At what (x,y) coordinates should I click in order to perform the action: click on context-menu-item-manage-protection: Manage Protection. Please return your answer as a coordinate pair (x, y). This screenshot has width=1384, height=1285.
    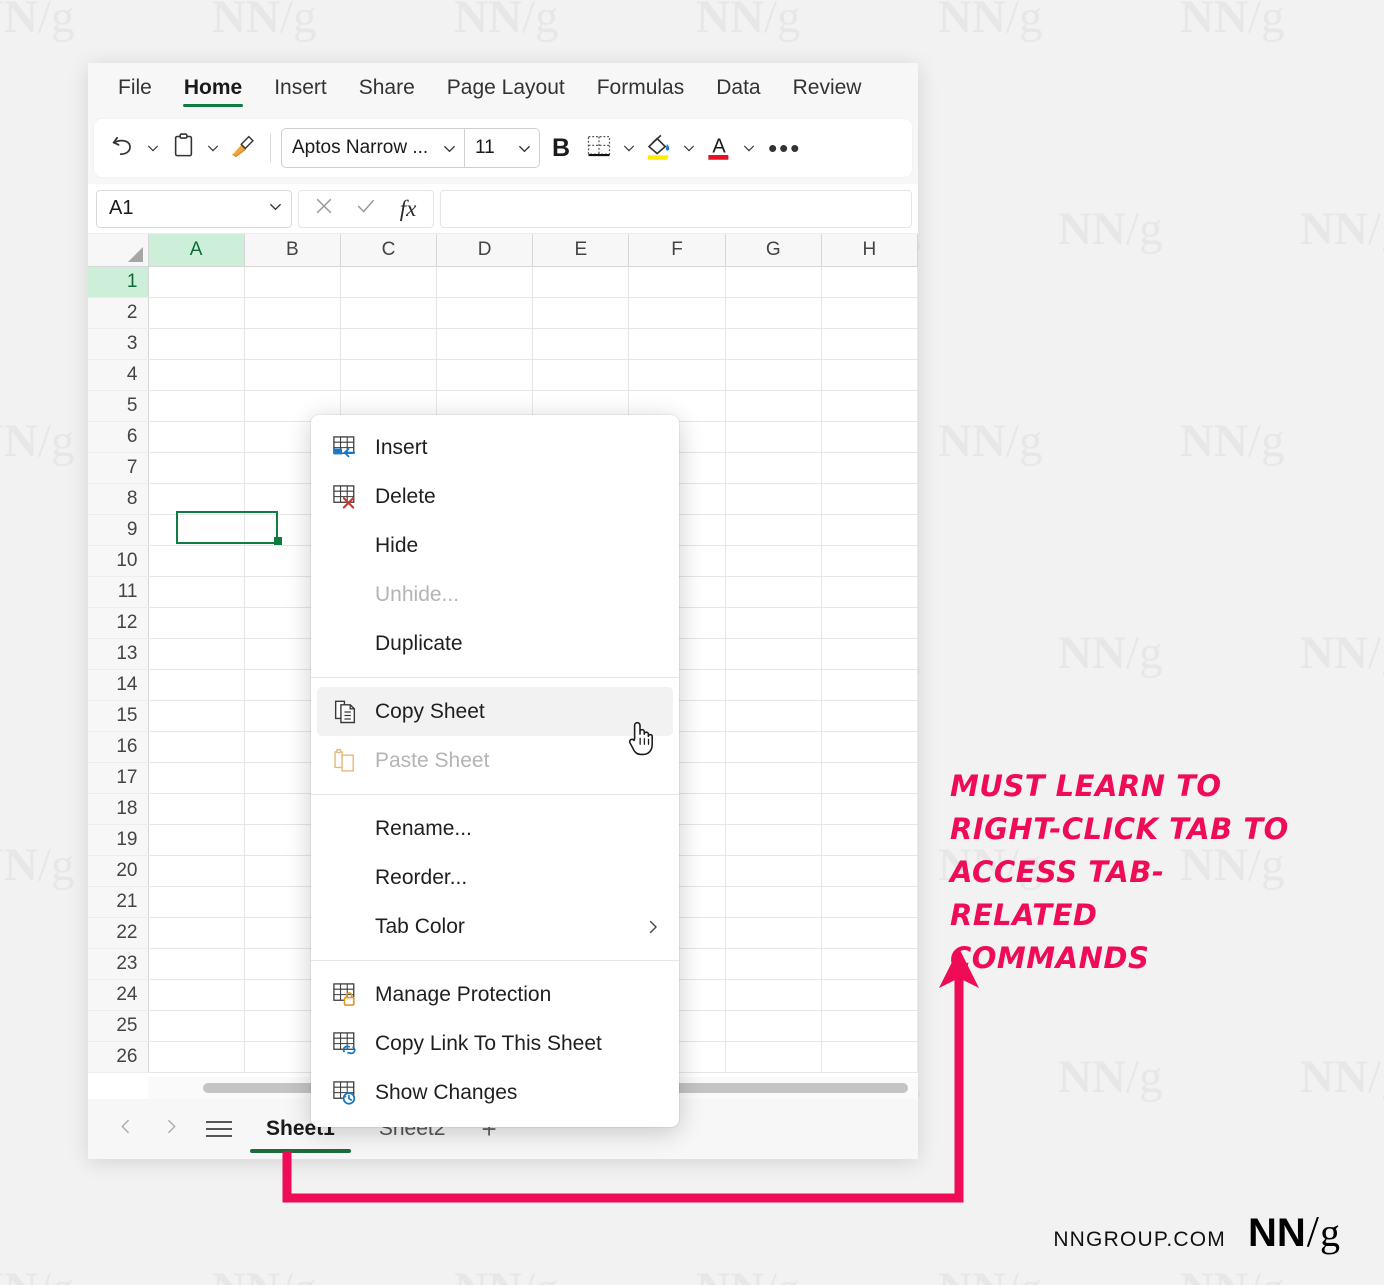
    Looking at the image, I should click on (495, 994).